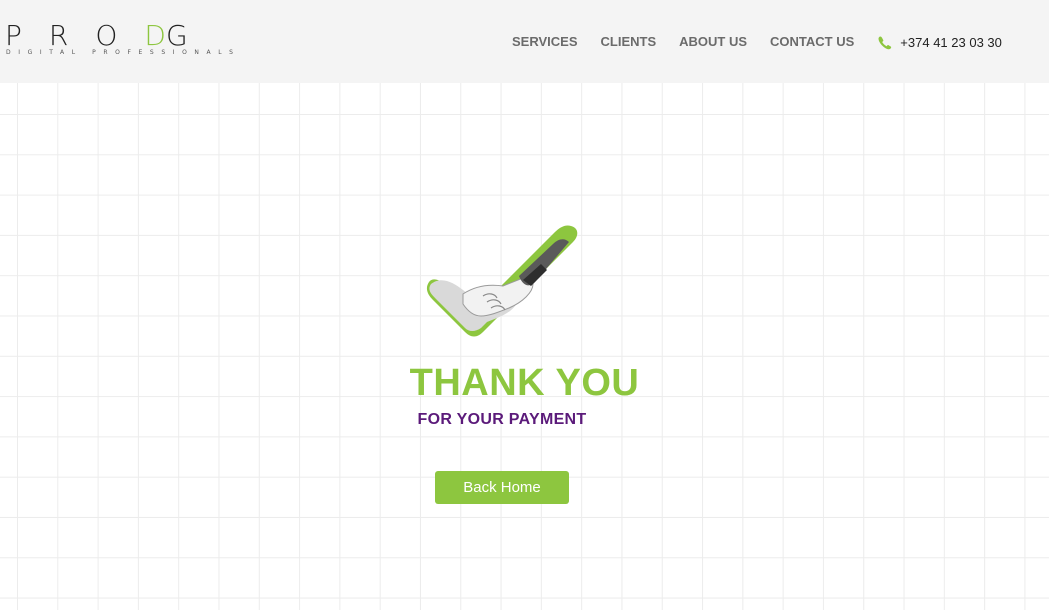  I want to click on site-logo: PRODG DIGITAL PROFESSIONALS, so click(119, 41).